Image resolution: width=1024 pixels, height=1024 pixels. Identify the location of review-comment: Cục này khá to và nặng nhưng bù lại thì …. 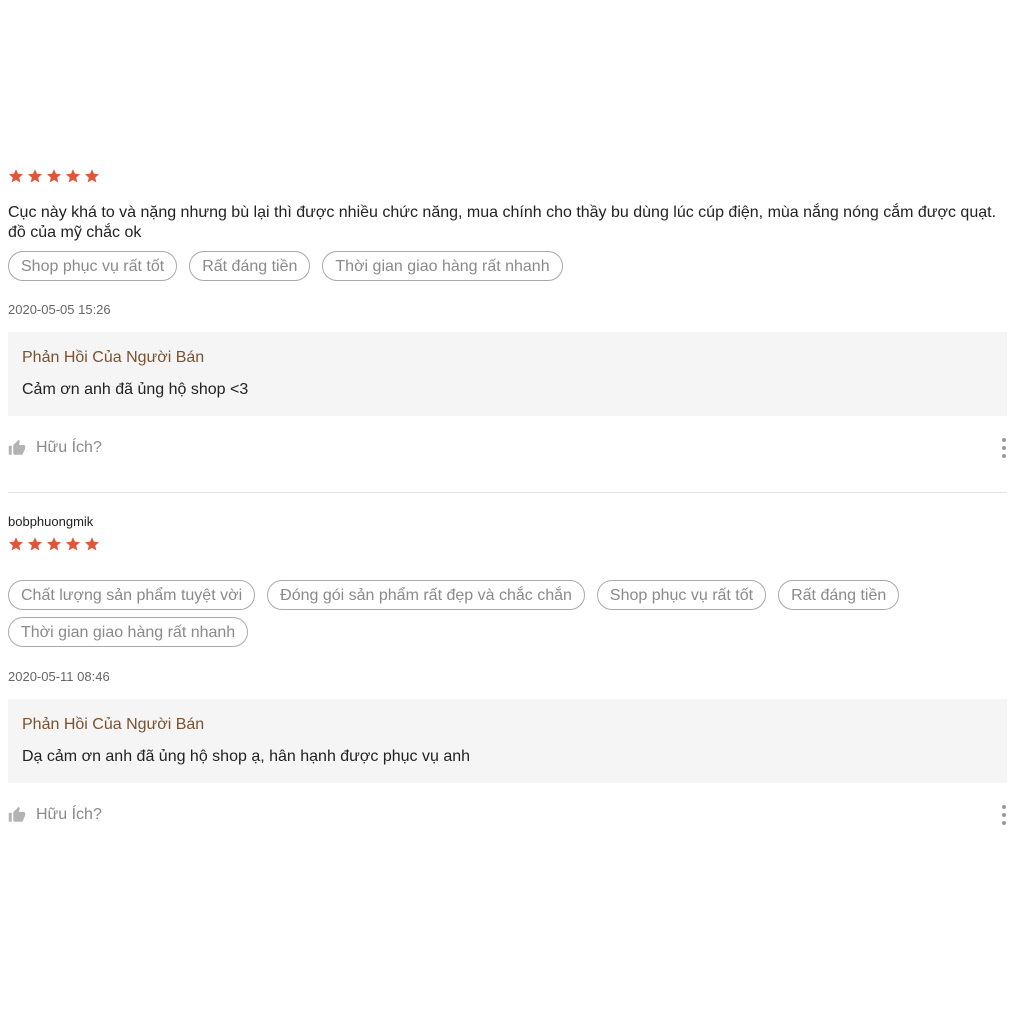
(502, 222).